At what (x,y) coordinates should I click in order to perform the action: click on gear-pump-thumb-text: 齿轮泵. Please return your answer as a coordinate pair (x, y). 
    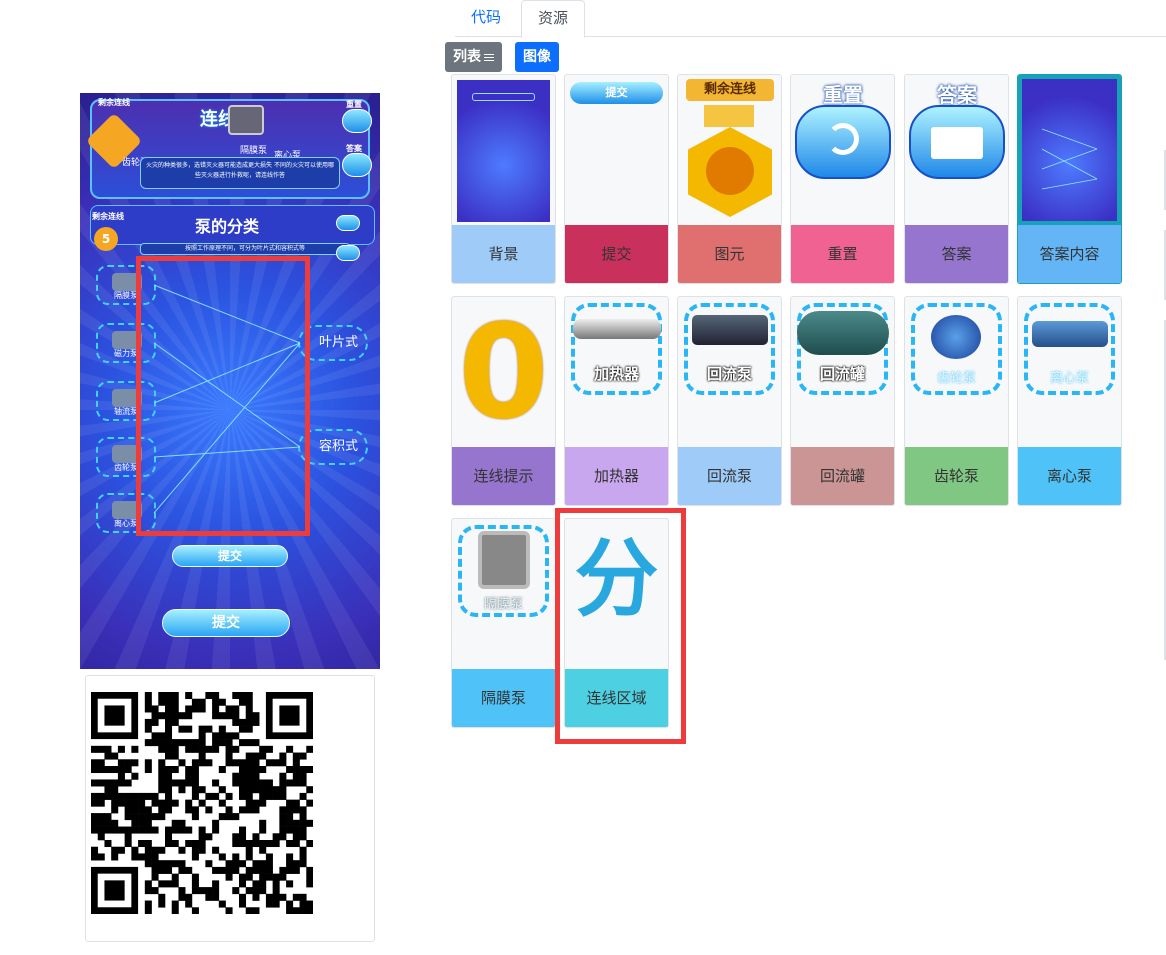
    Looking at the image, I should click on (956, 378).